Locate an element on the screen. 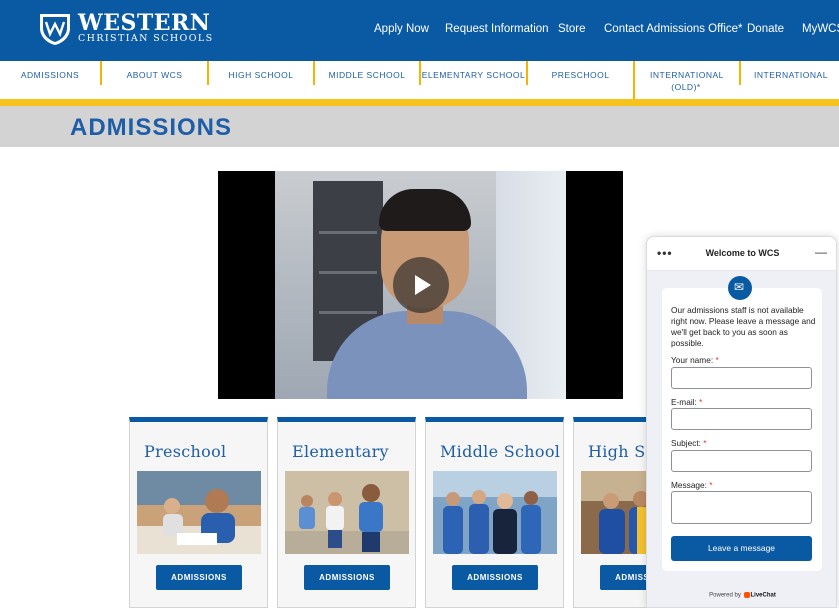 The image size is (839, 608). livechat-logo-icon is located at coordinates (746, 595).